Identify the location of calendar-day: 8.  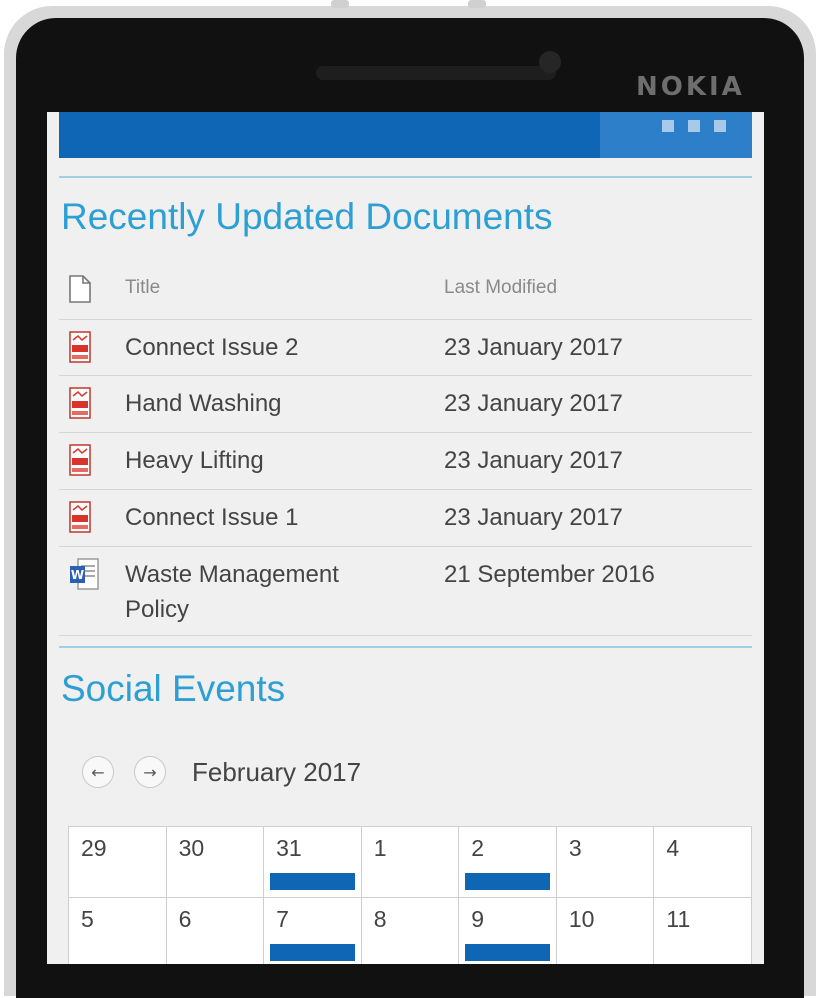
(410, 930).